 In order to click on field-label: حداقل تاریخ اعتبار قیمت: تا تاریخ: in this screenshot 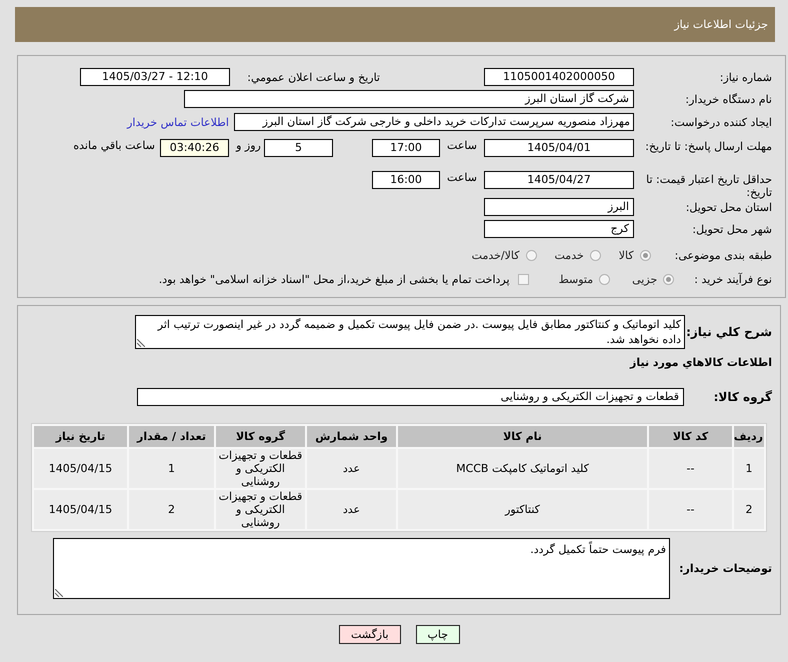, I will do `click(708, 185)`.